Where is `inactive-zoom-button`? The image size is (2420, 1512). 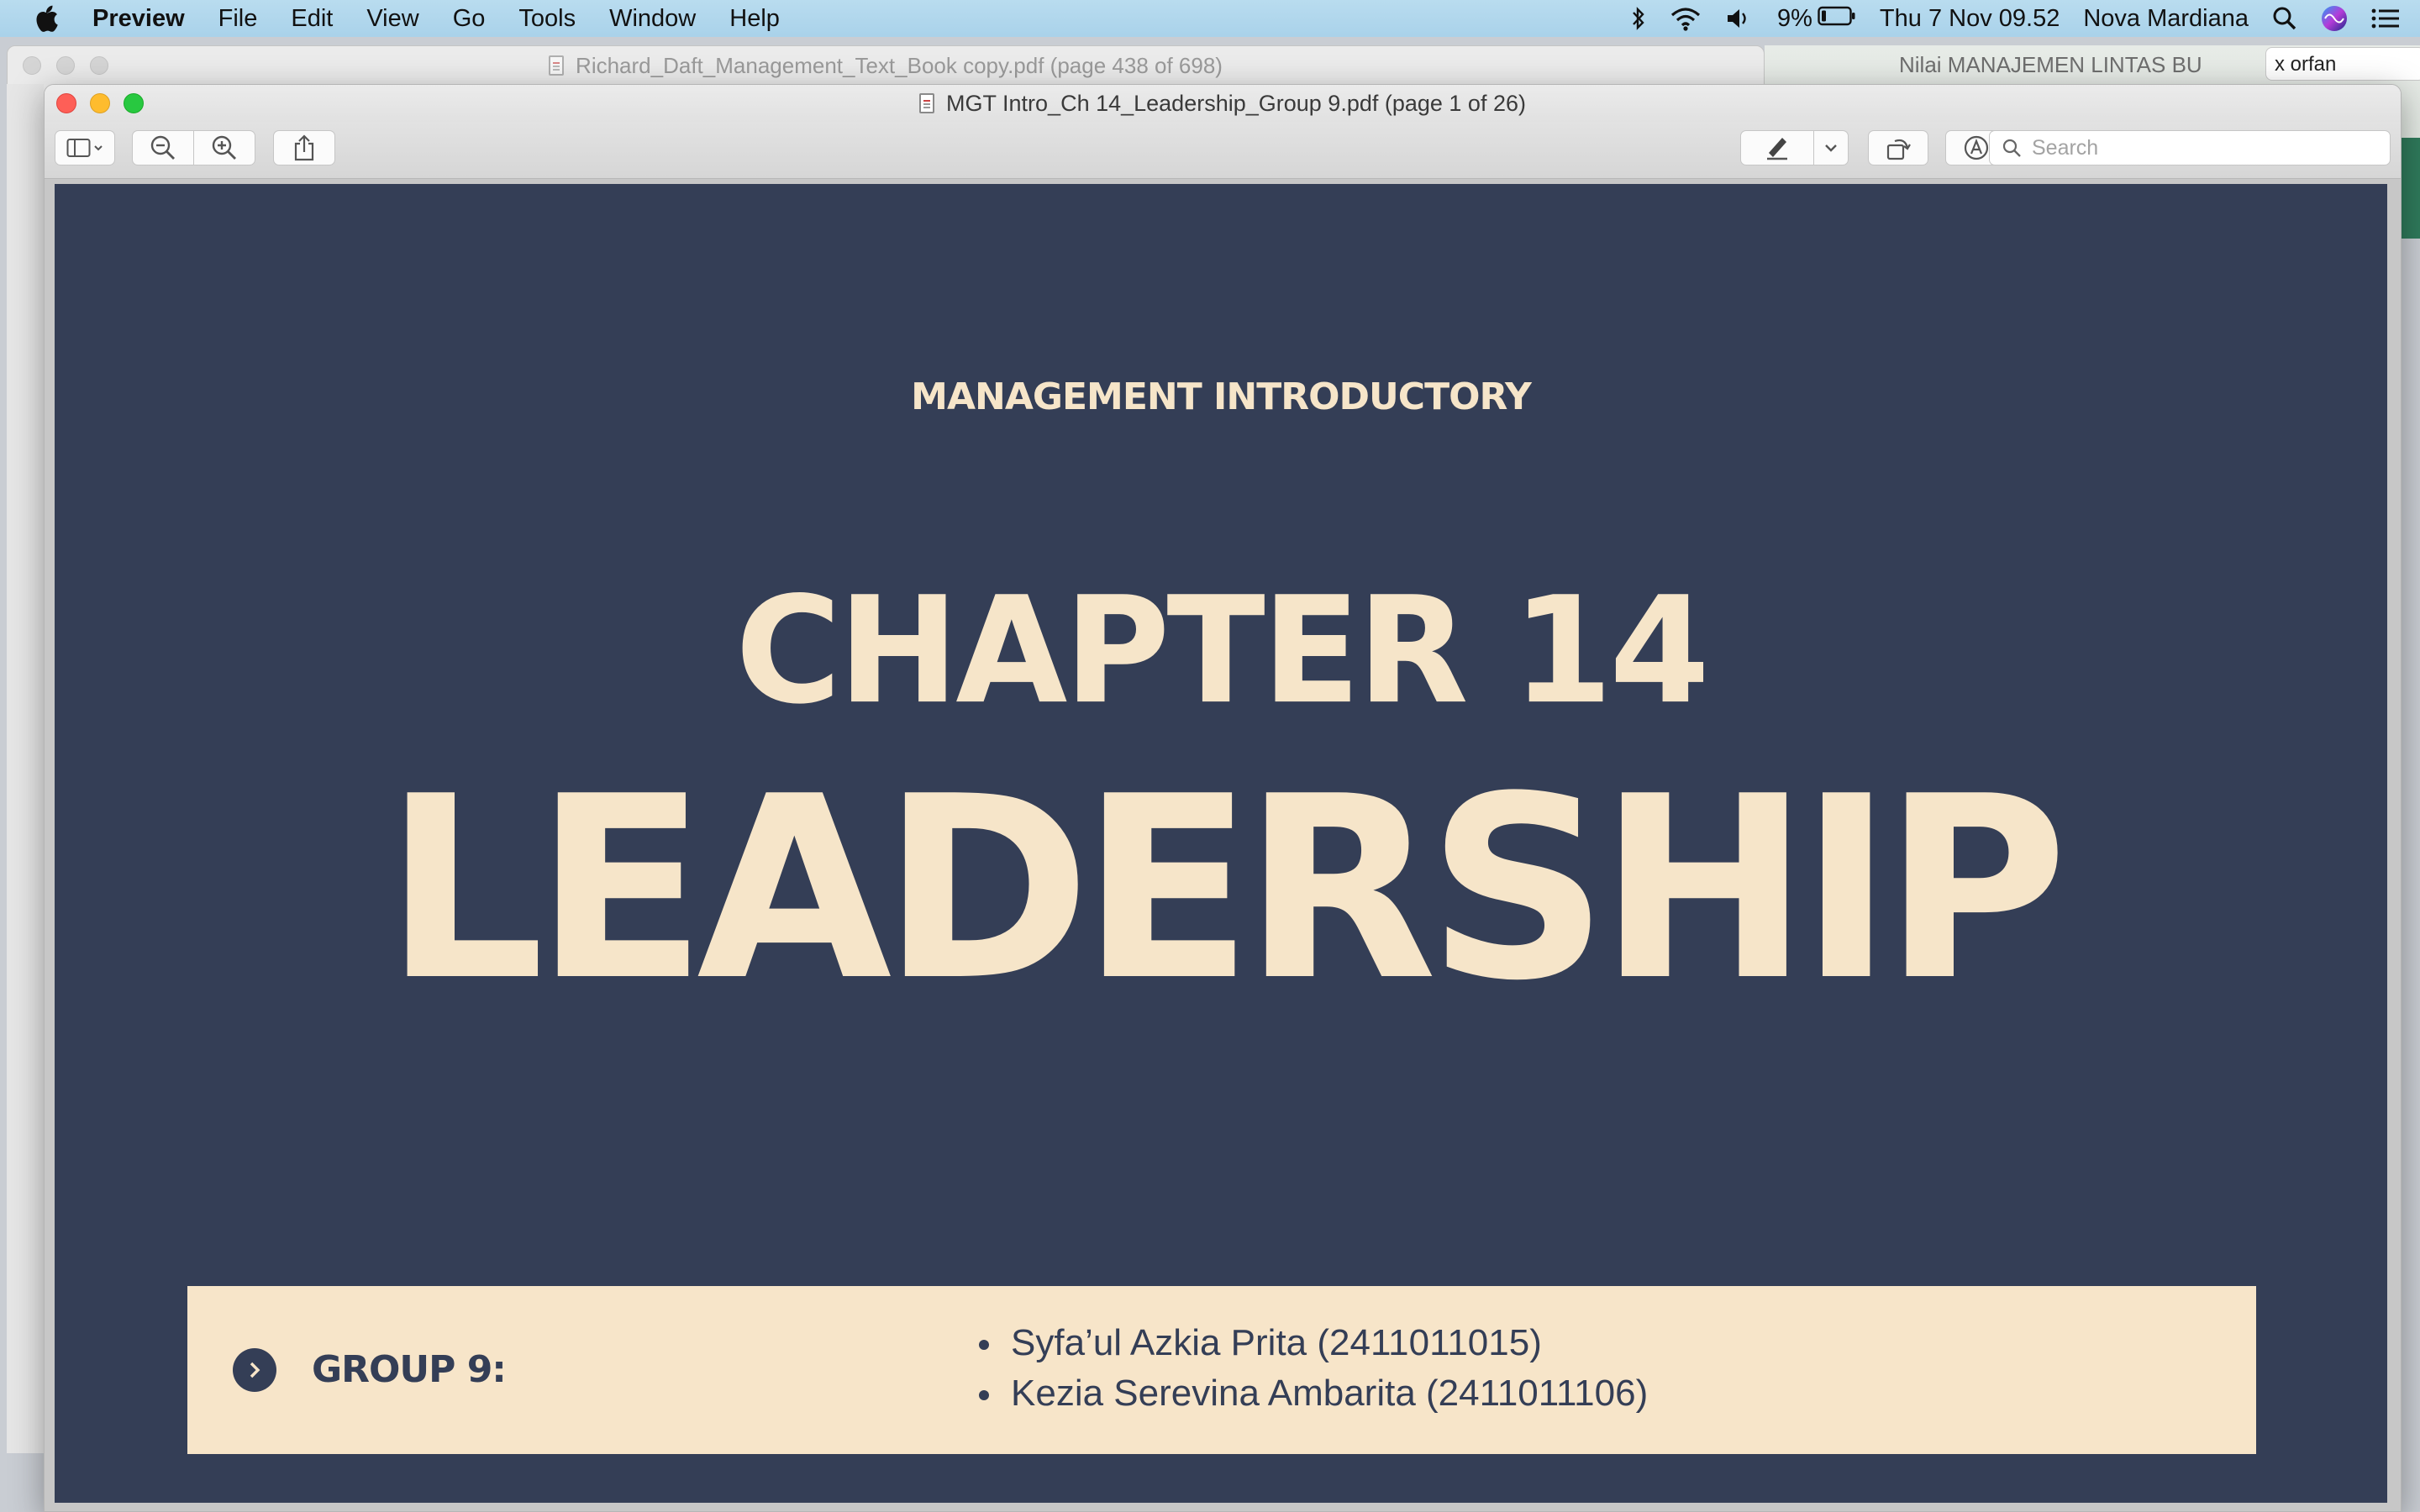
inactive-zoom-button is located at coordinates (99, 65).